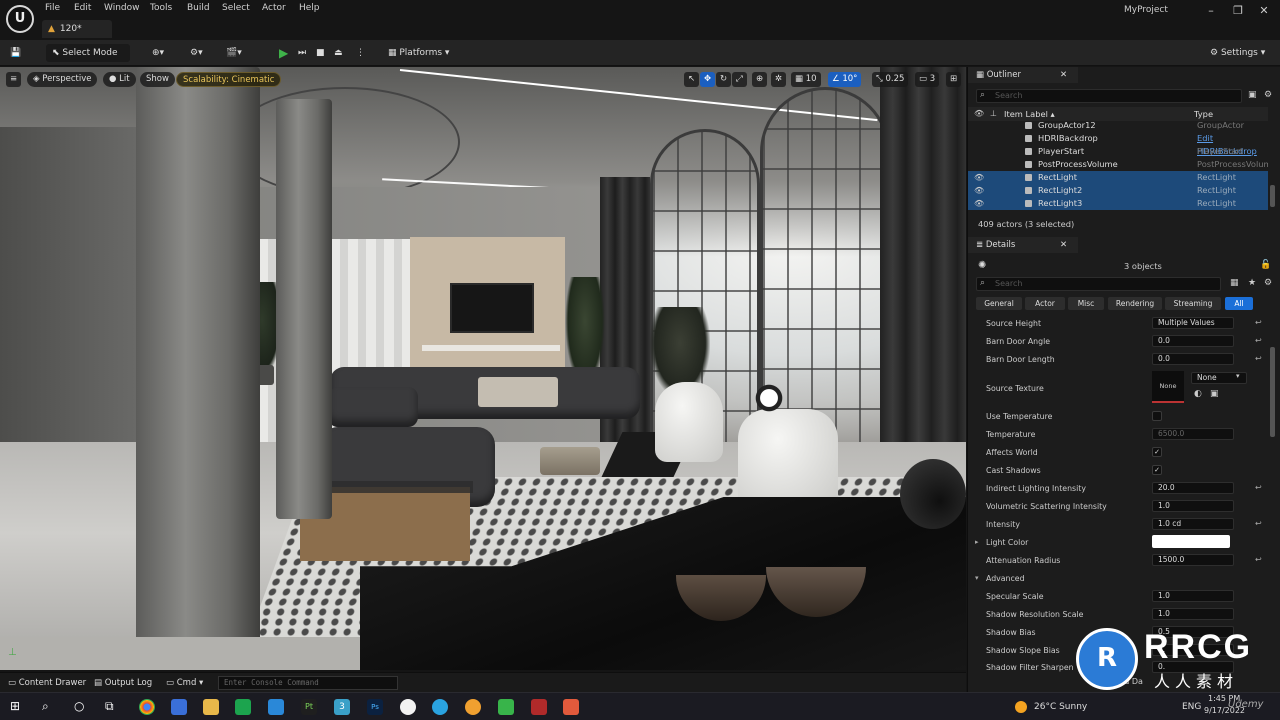 The width and height of the screenshot is (1280, 720). I want to click on use-temperature-checkbox, so click(1157, 416).